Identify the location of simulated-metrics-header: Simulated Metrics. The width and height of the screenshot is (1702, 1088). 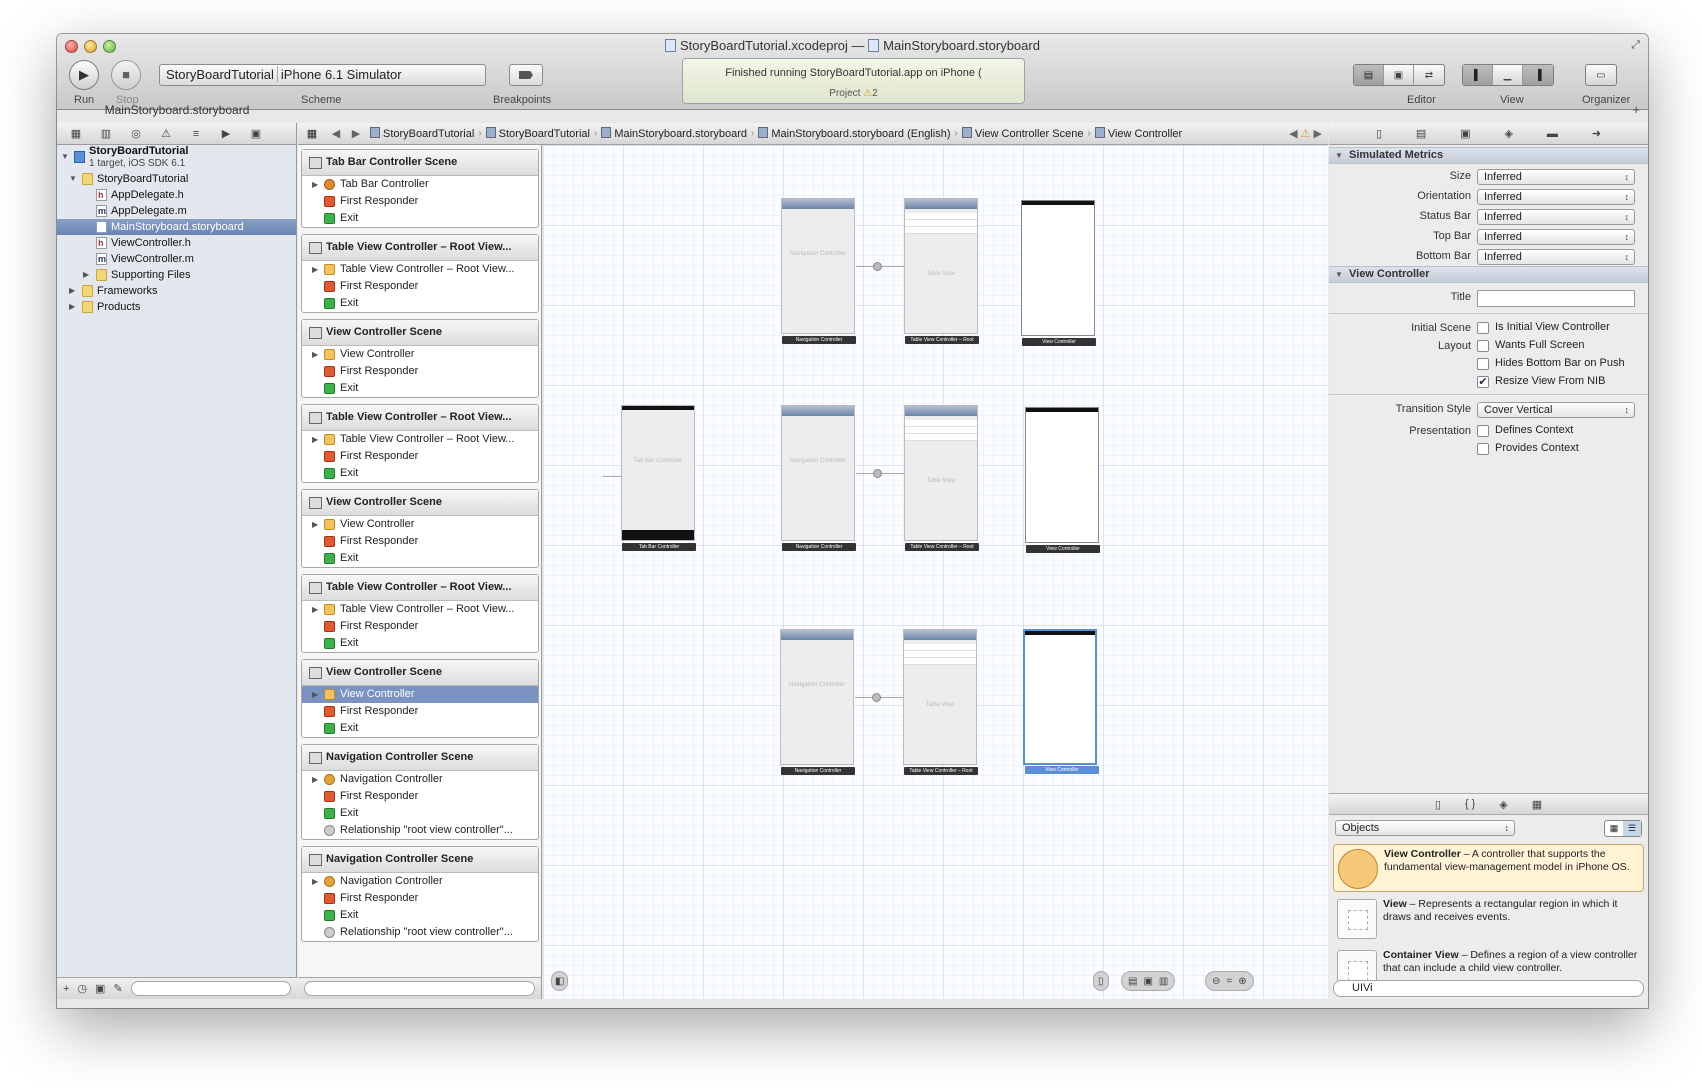
(1488, 155).